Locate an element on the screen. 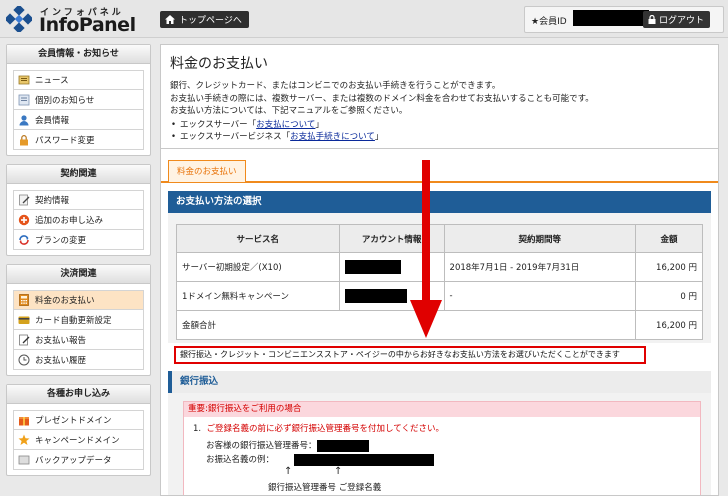 This screenshot has height=496, width=728. top-page-label: トップページへ is located at coordinates (210, 21).